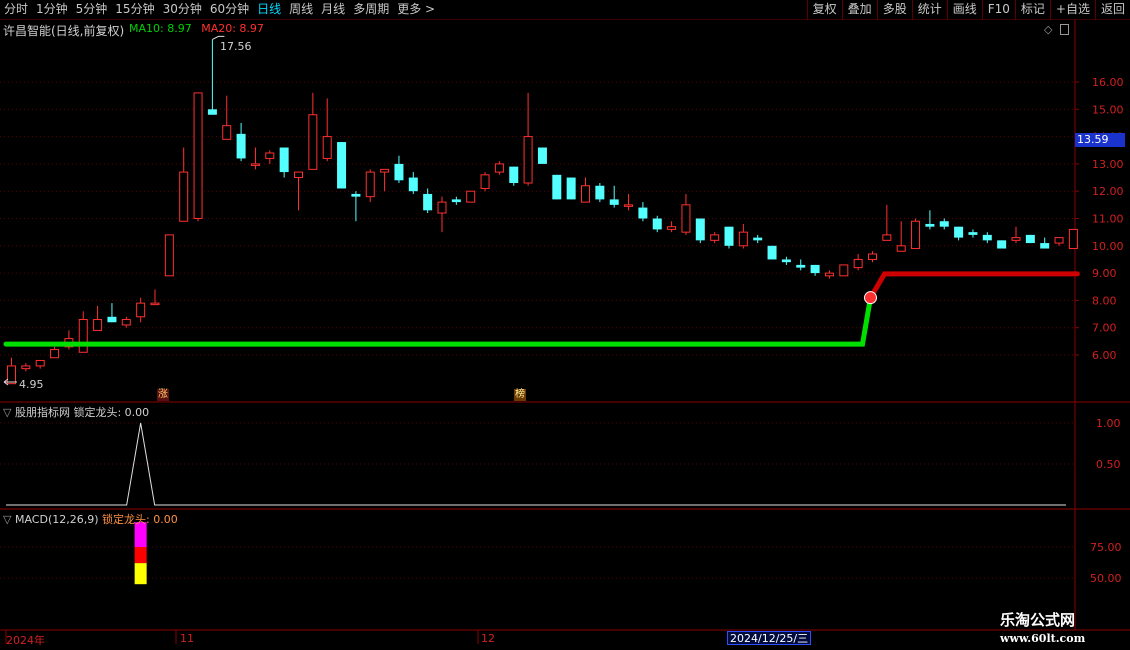 The width and height of the screenshot is (1130, 650). Describe the element at coordinates (92, 10) in the screenshot. I see `tab-period-2: 5分钟` at that location.